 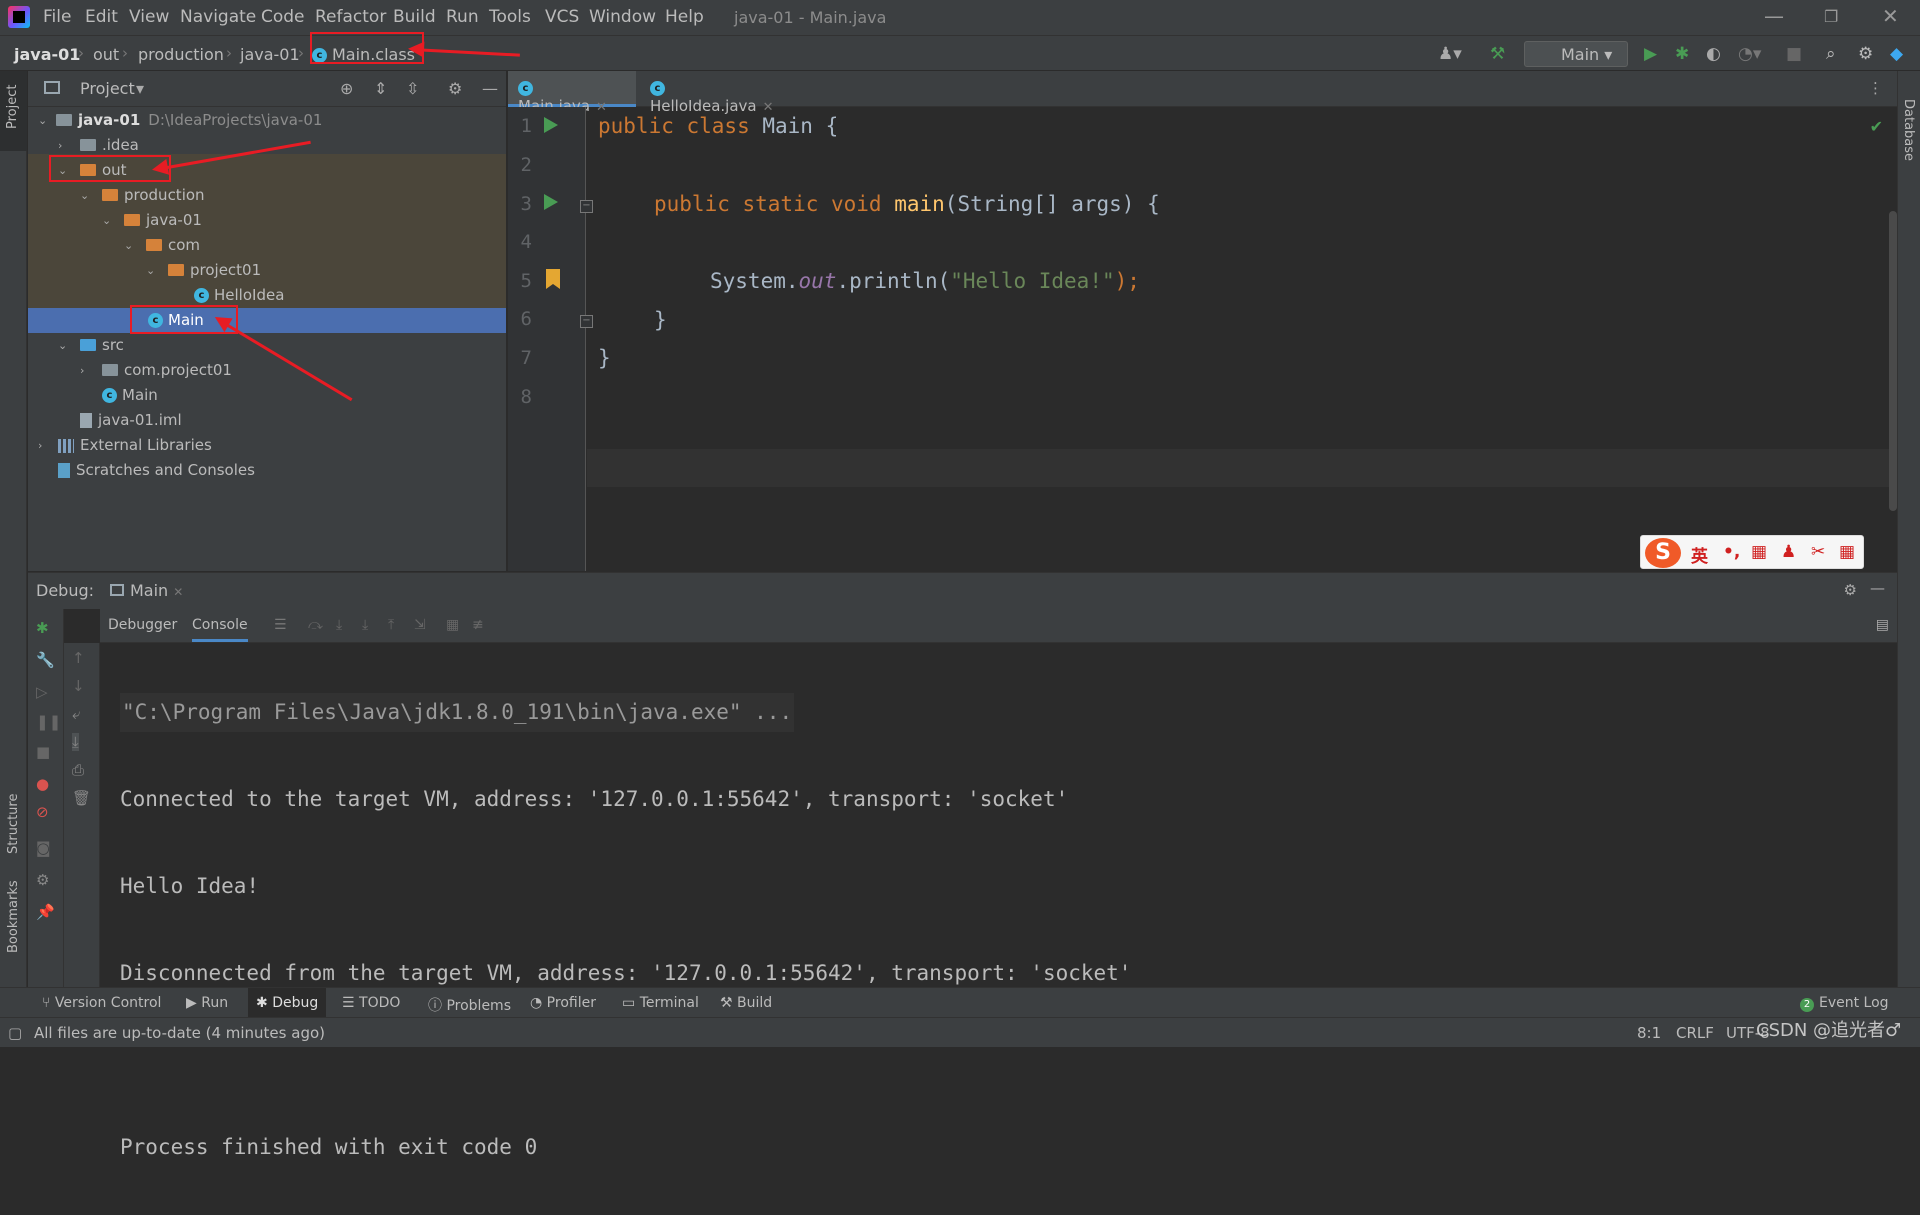 What do you see at coordinates (1695, 1033) in the screenshot?
I see `line-separator: CRLF` at bounding box center [1695, 1033].